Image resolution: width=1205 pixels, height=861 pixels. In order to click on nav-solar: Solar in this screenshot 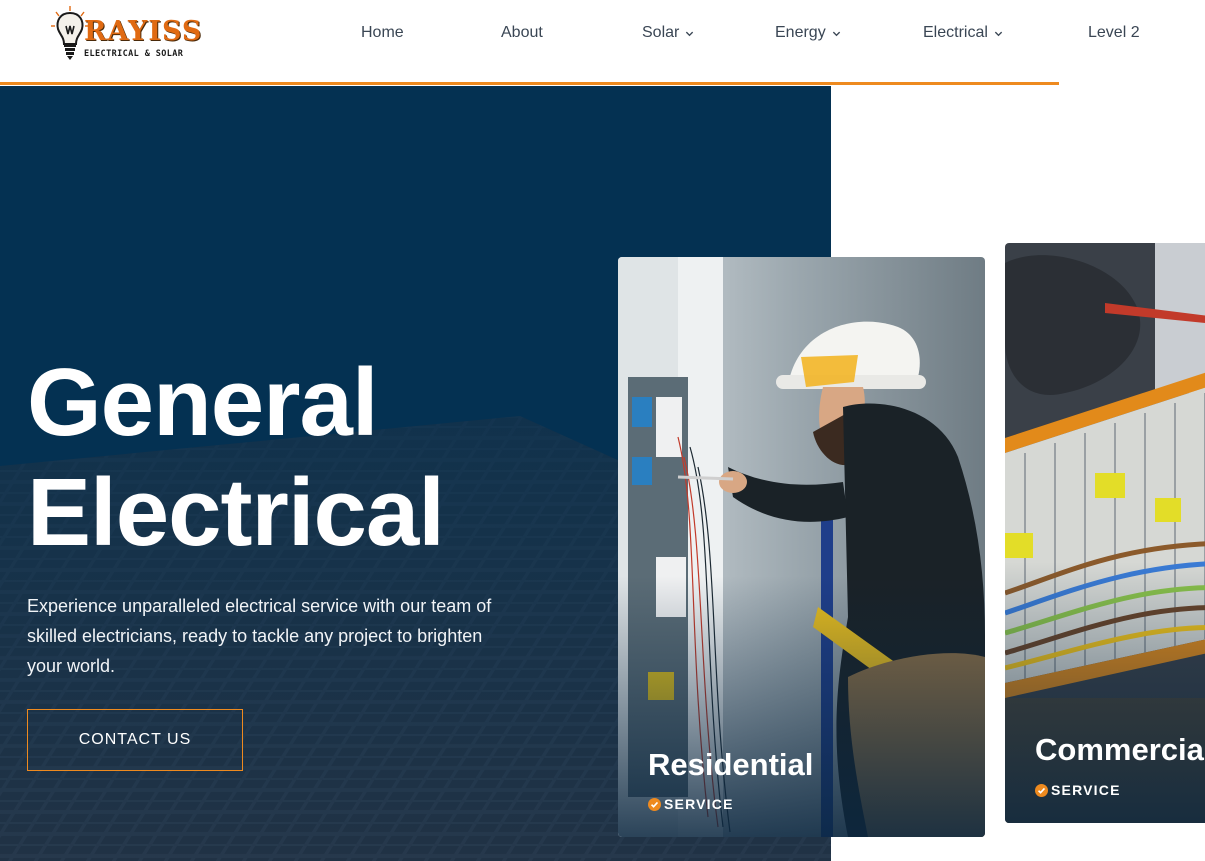, I will do `click(668, 33)`.